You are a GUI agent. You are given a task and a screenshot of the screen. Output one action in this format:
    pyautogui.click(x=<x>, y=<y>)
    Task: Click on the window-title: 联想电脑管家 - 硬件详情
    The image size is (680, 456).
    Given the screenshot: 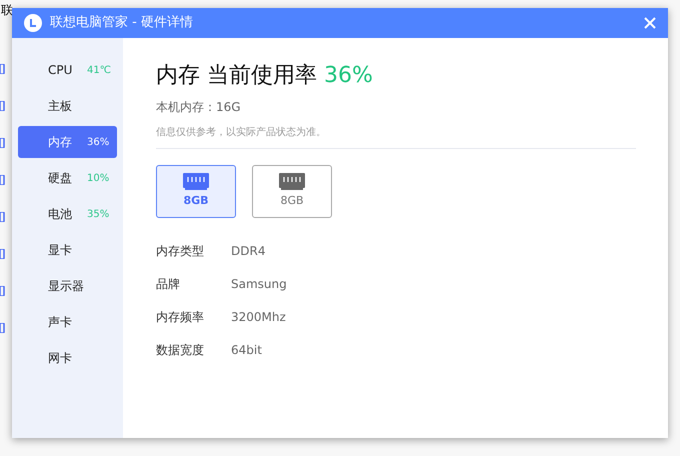 What is the action you would take?
    pyautogui.click(x=121, y=23)
    